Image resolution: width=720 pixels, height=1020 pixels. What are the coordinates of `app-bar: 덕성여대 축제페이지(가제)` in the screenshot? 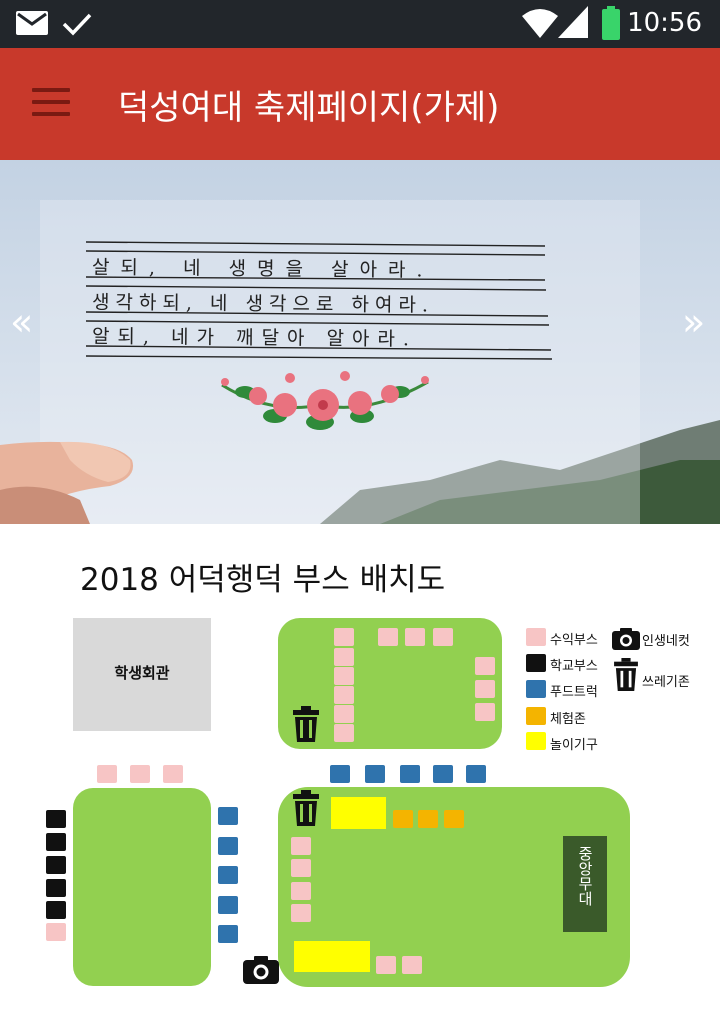 It's located at (360, 104).